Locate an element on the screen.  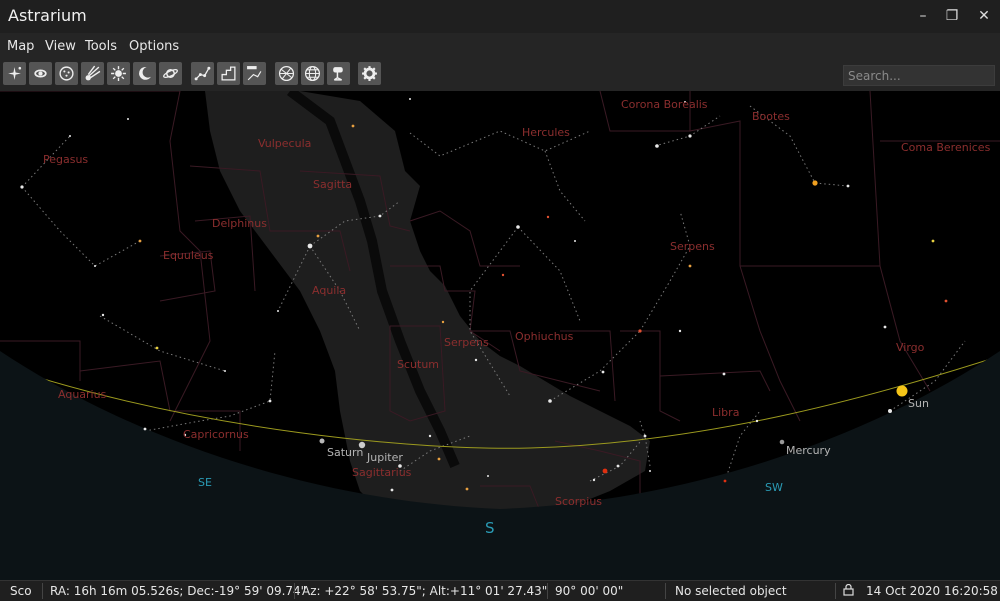
constellation-lines-icon is located at coordinates (202, 73).